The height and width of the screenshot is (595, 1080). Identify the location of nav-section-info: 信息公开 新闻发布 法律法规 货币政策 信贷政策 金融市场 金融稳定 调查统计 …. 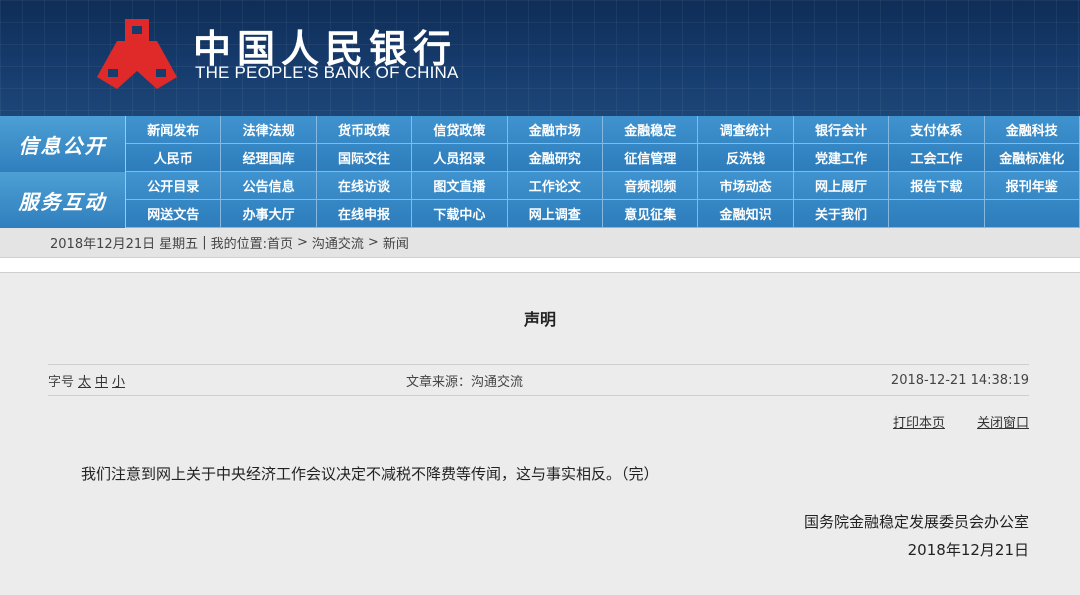
(540, 144).